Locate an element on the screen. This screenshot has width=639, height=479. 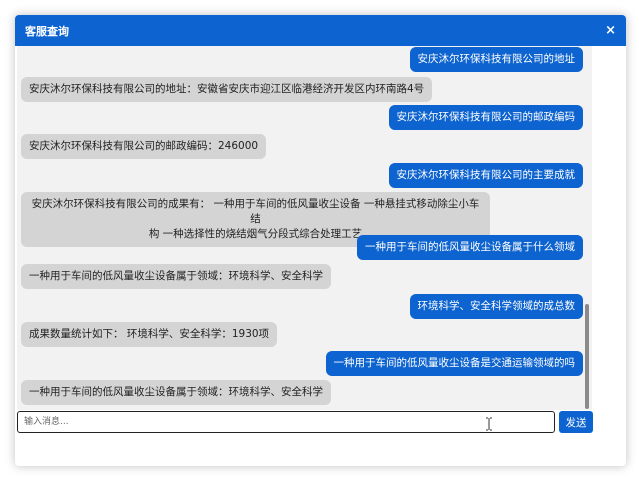
user-message: 安庆沐尔环保科技有限公司的主要成就 is located at coordinates (485, 175).